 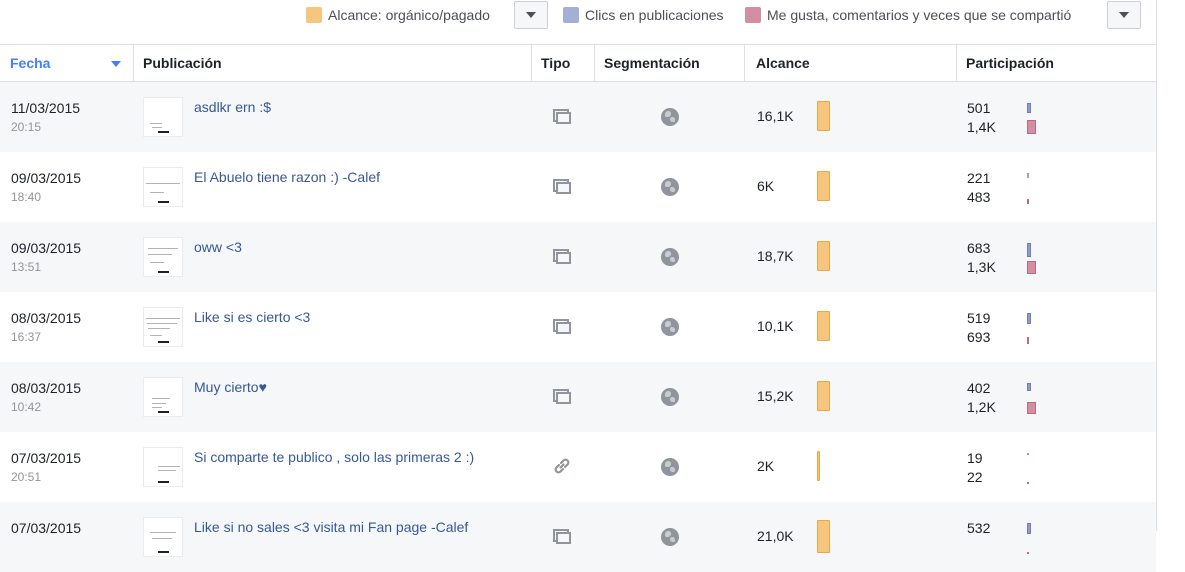 I want to click on engagement-value: 1,2K, so click(x=981, y=407).